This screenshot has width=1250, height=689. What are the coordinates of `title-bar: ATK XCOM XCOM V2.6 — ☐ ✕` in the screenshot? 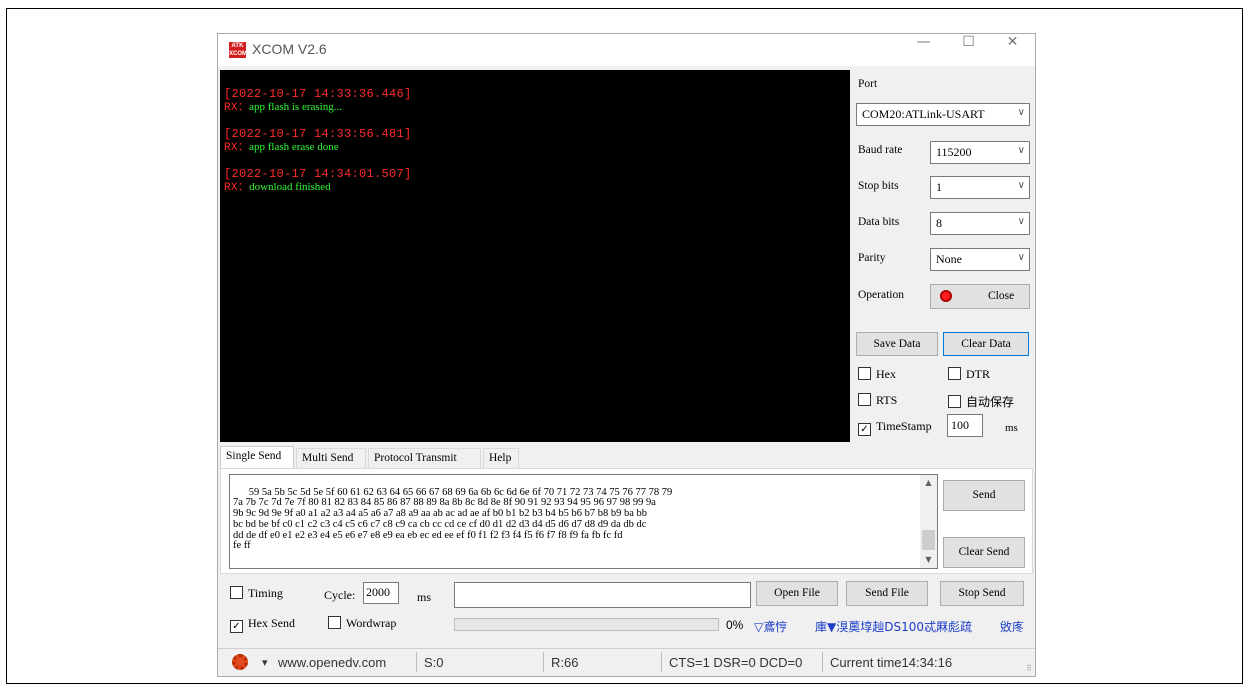 It's located at (626, 50).